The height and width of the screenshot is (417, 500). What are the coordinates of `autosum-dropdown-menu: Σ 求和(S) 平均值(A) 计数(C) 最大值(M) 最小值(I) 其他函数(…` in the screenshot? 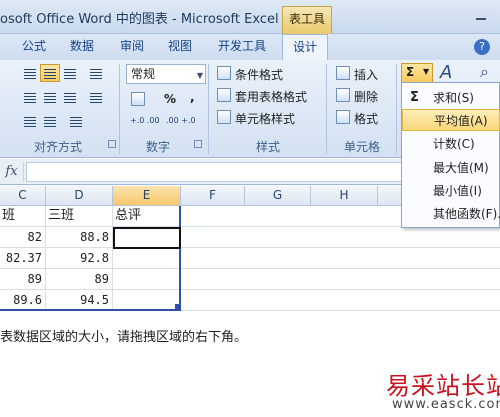 It's located at (450, 155).